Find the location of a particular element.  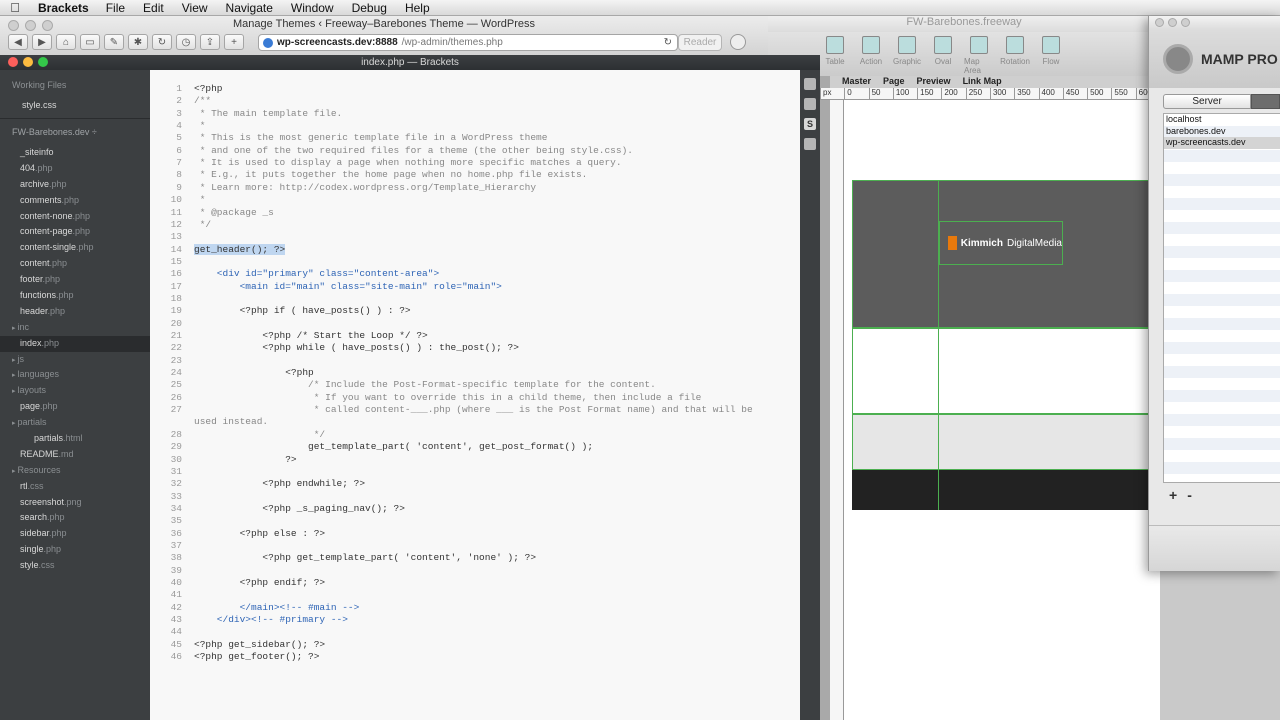

share-icon: ⇪ is located at coordinates (210, 42).